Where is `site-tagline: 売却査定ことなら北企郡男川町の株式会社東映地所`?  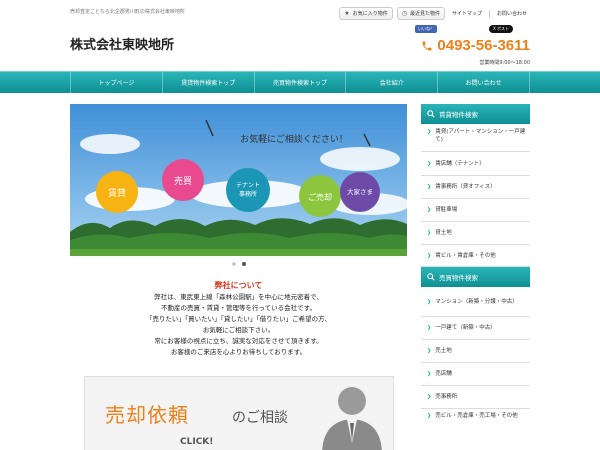 site-tagline: 売却査定ことなら北企郡男川町の株式会社東映地所 is located at coordinates (127, 12).